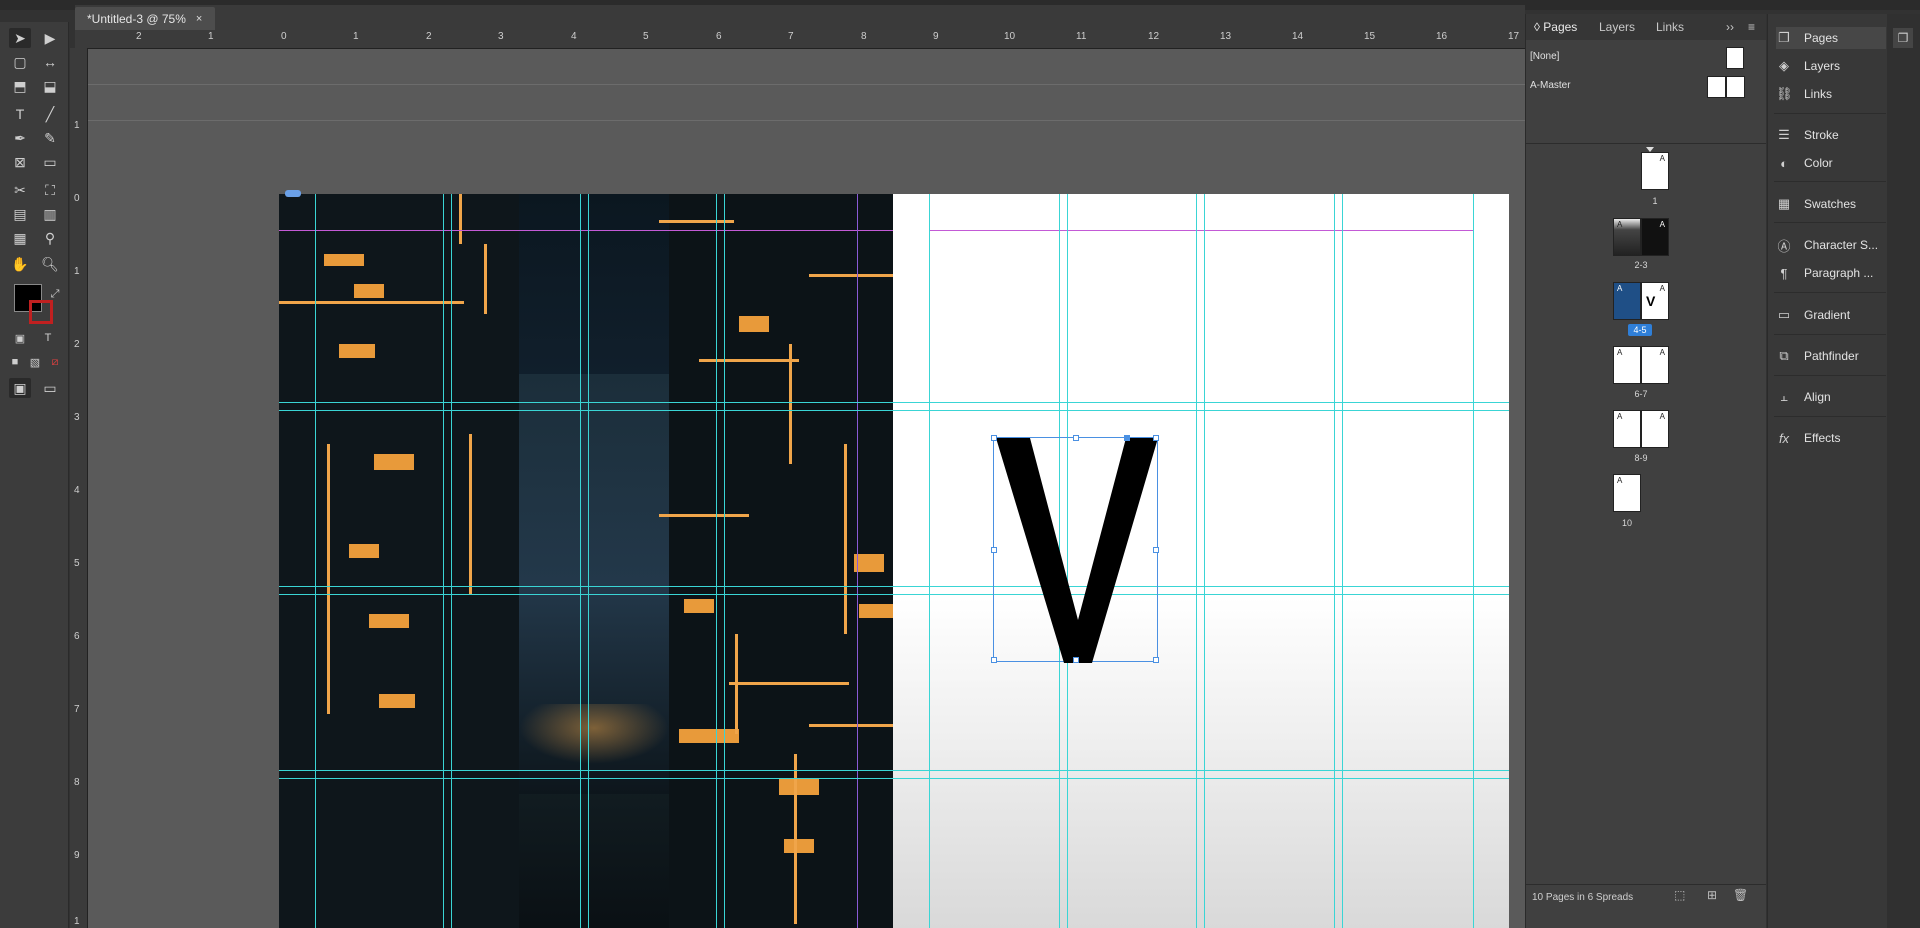 This screenshot has width=1920, height=928. Describe the element at coordinates (50, 190) in the screenshot. I see `free-transform-tool-icon: ⛶` at that location.